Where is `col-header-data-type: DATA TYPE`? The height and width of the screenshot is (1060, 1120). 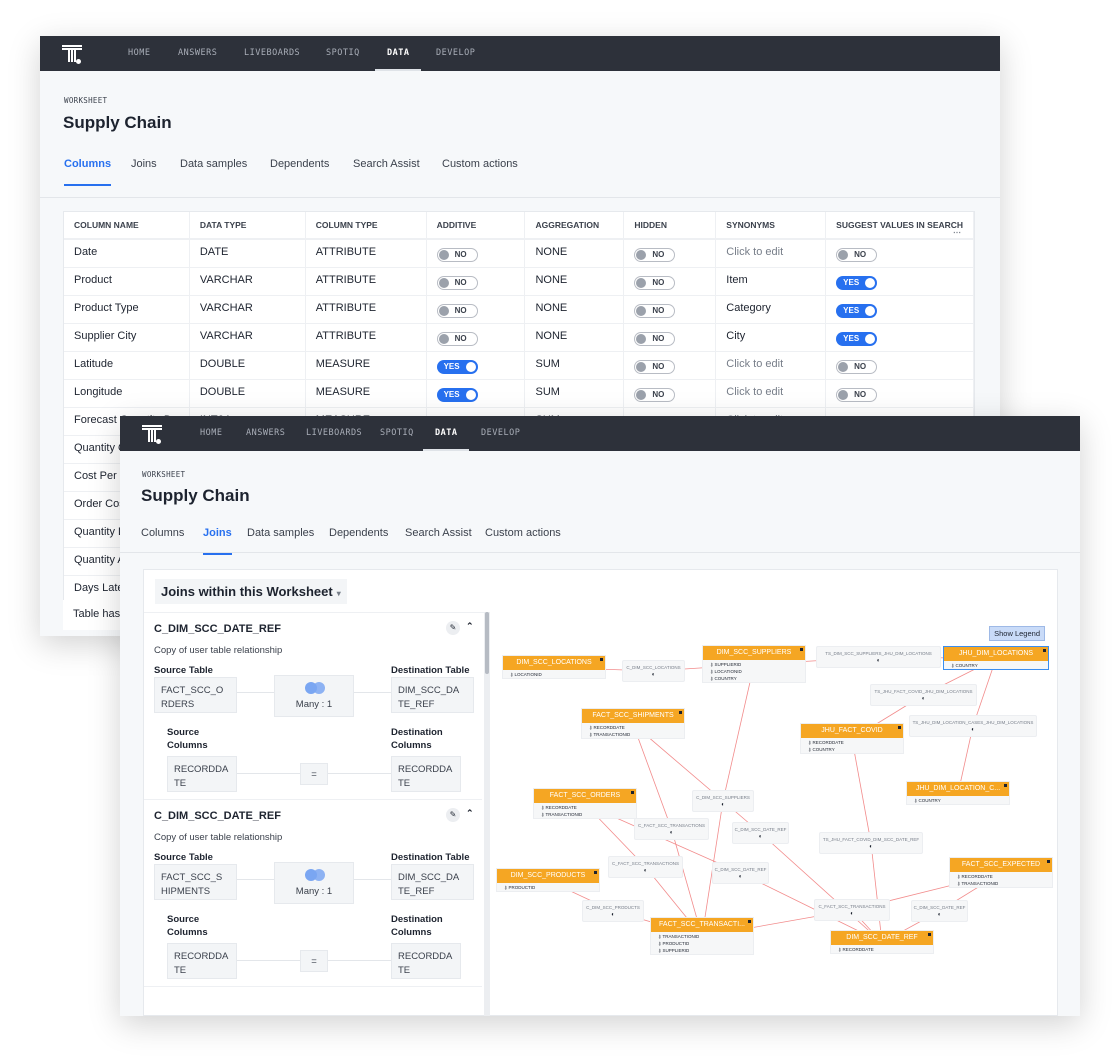 col-header-data-type: DATA TYPE is located at coordinates (248, 225).